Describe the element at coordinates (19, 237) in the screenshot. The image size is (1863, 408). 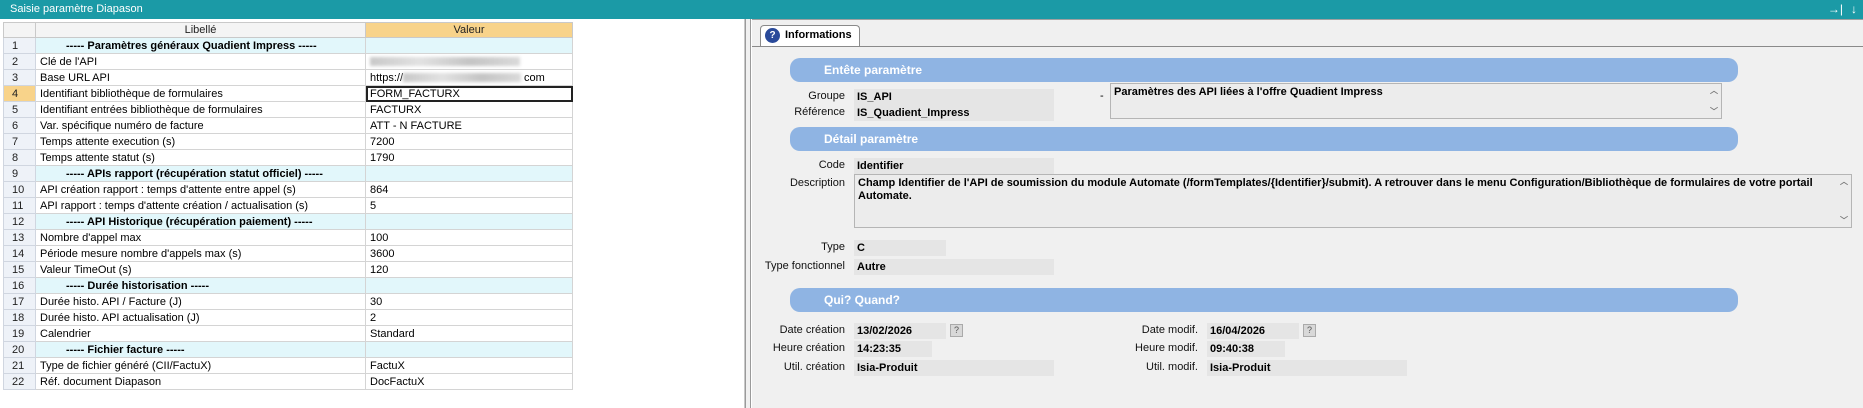
I see `row-number: 13` at that location.